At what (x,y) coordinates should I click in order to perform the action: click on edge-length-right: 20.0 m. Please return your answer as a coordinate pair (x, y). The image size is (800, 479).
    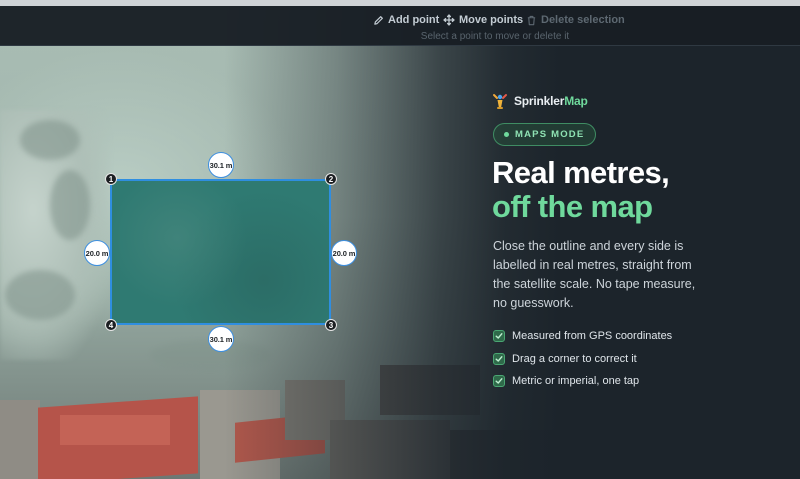
    Looking at the image, I should click on (344, 253).